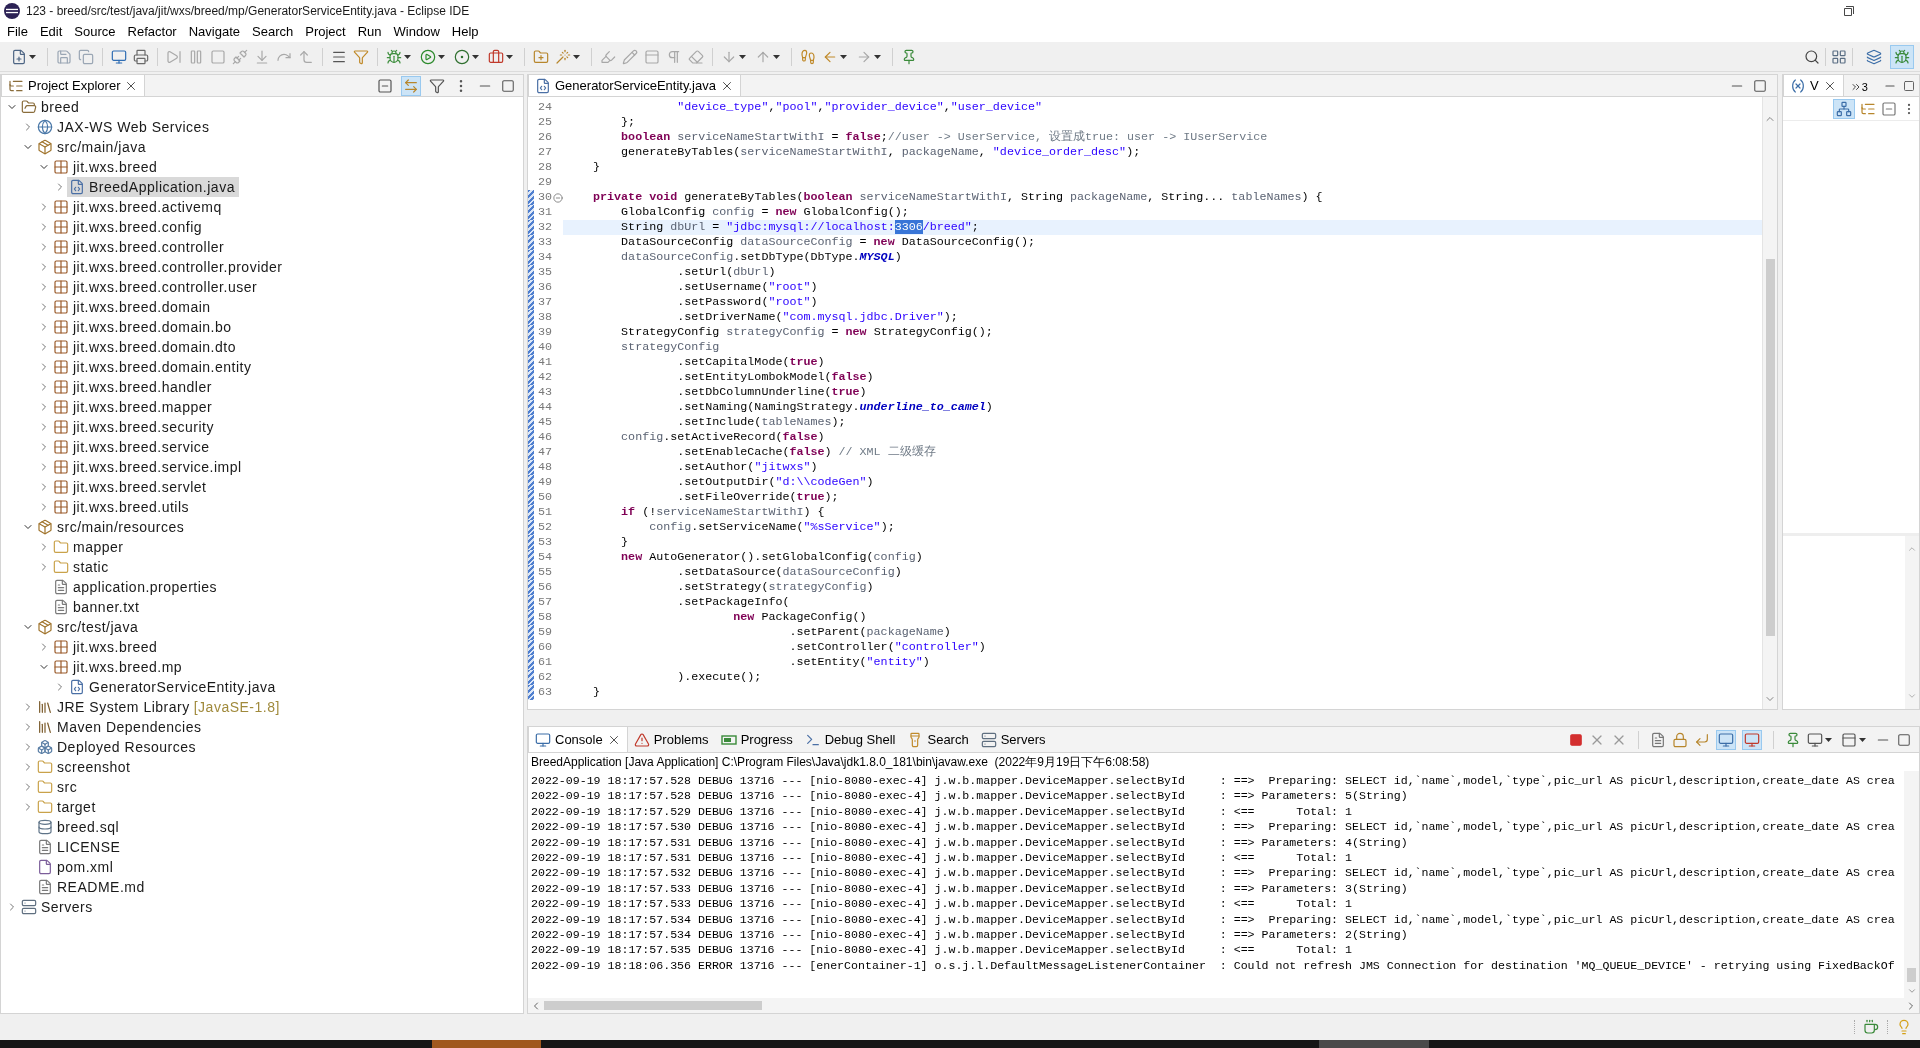 The height and width of the screenshot is (1048, 1920). What do you see at coordinates (808, 56) in the screenshot?
I see `footprints-icon` at bounding box center [808, 56].